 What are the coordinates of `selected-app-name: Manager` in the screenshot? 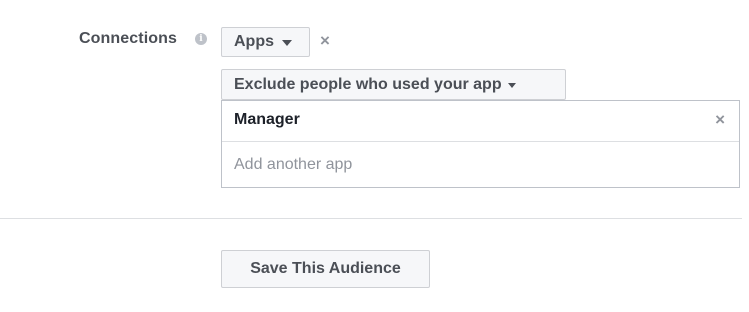 It's located at (267, 119).